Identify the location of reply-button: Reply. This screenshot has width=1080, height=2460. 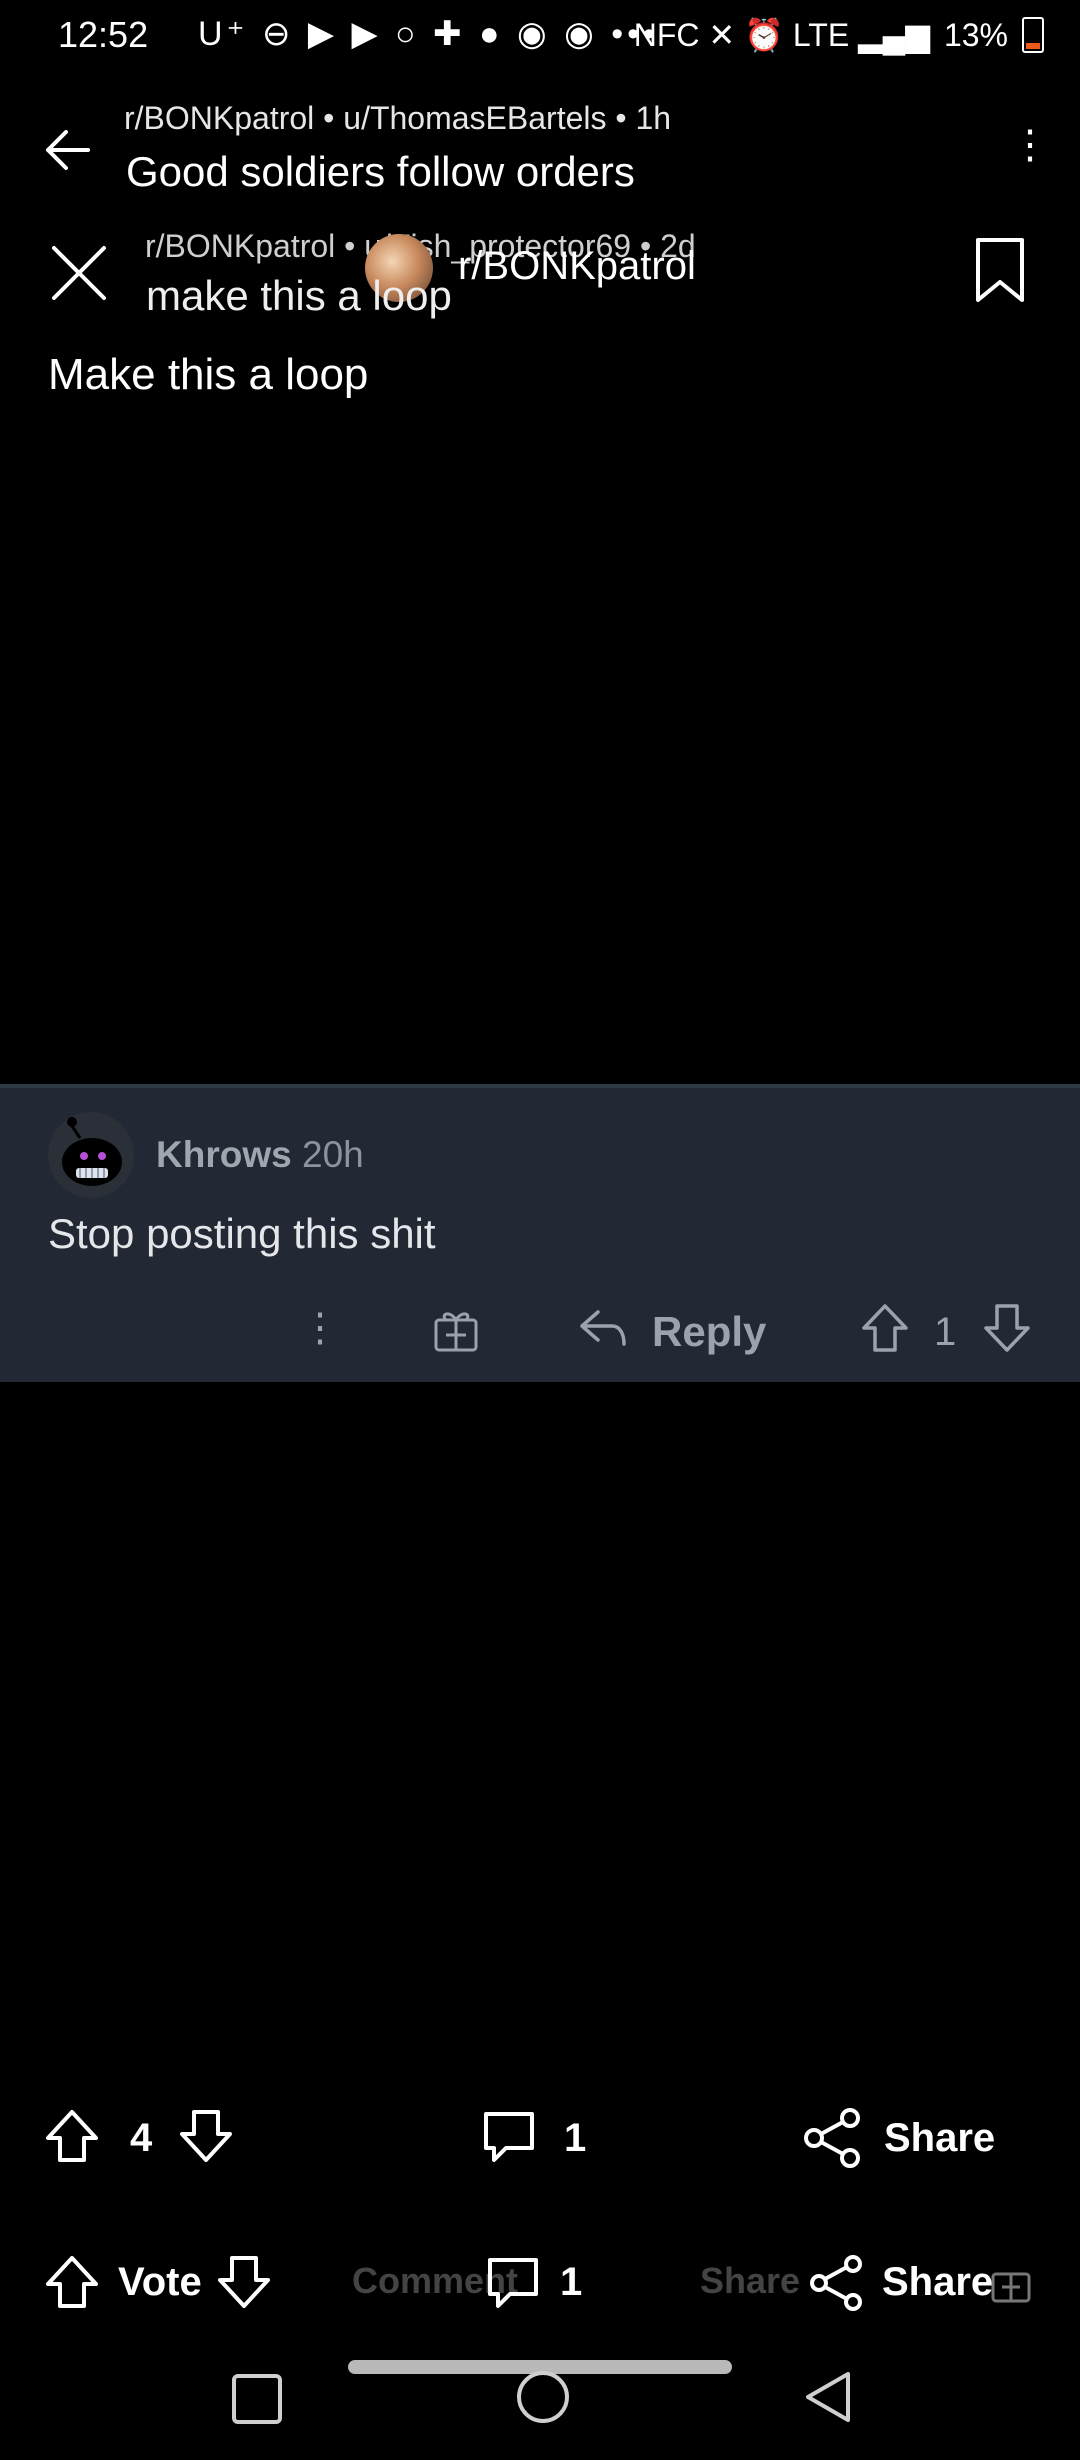
(709, 1332).